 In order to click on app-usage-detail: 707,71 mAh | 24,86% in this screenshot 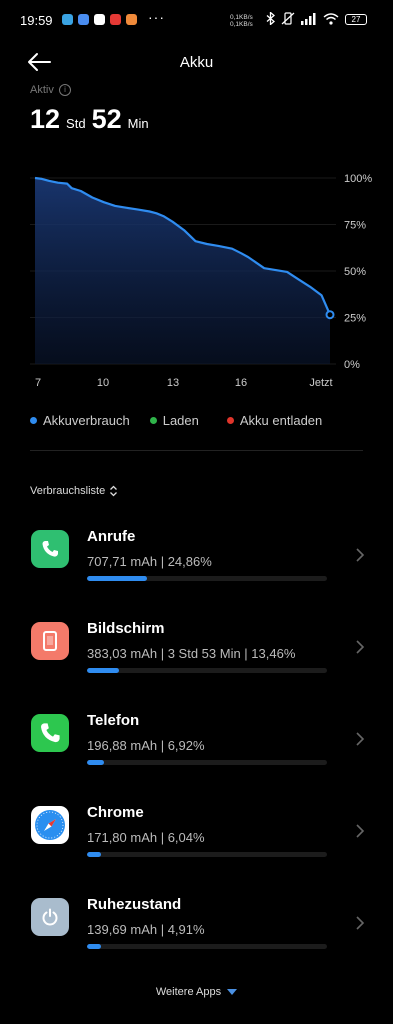, I will do `click(149, 561)`.